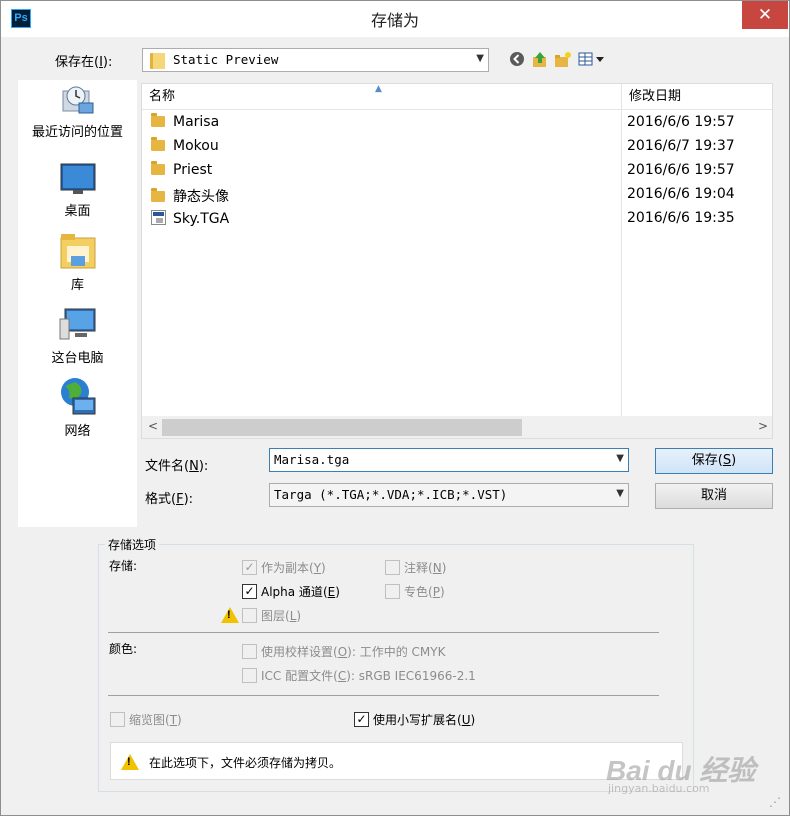 The width and height of the screenshot is (790, 816). Describe the element at coordinates (196, 146) in the screenshot. I see `file-name: Mokou` at that location.